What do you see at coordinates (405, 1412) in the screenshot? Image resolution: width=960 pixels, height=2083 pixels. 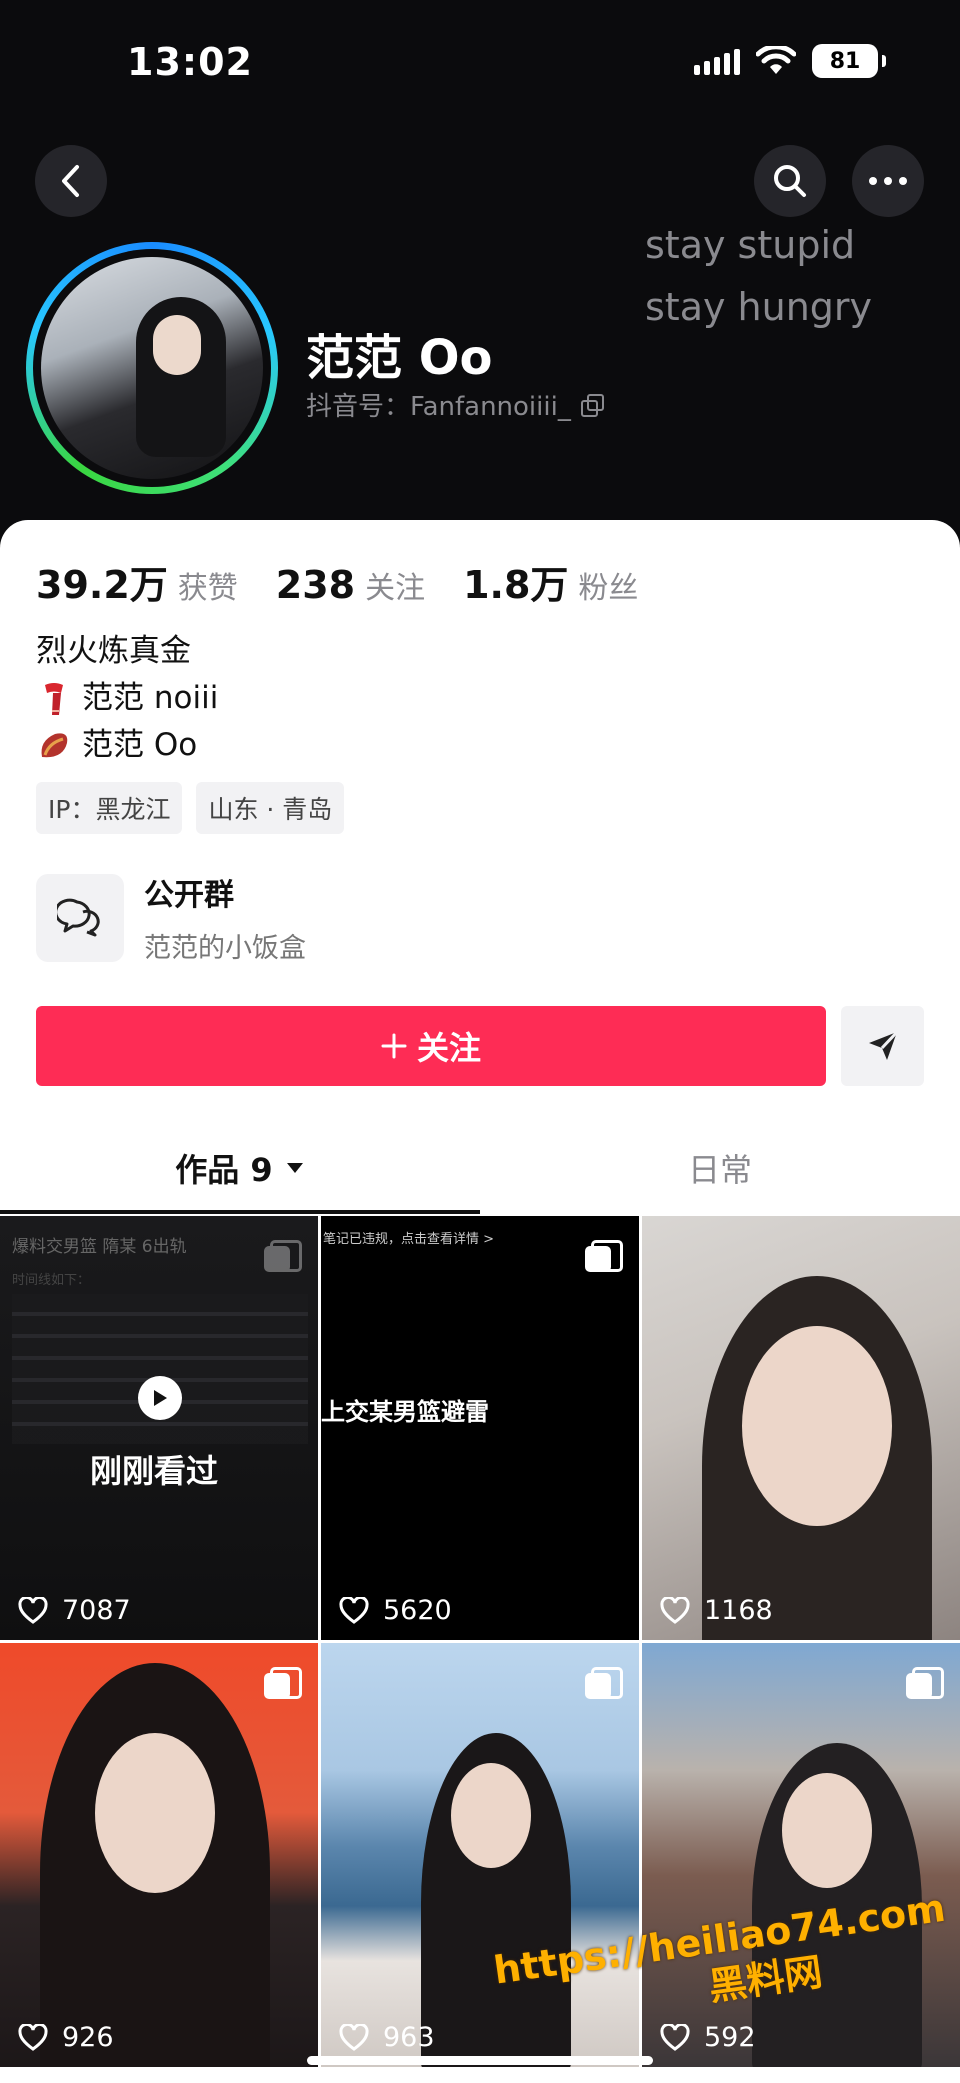 I see `tile-headline: 上交某男篮避雷` at bounding box center [405, 1412].